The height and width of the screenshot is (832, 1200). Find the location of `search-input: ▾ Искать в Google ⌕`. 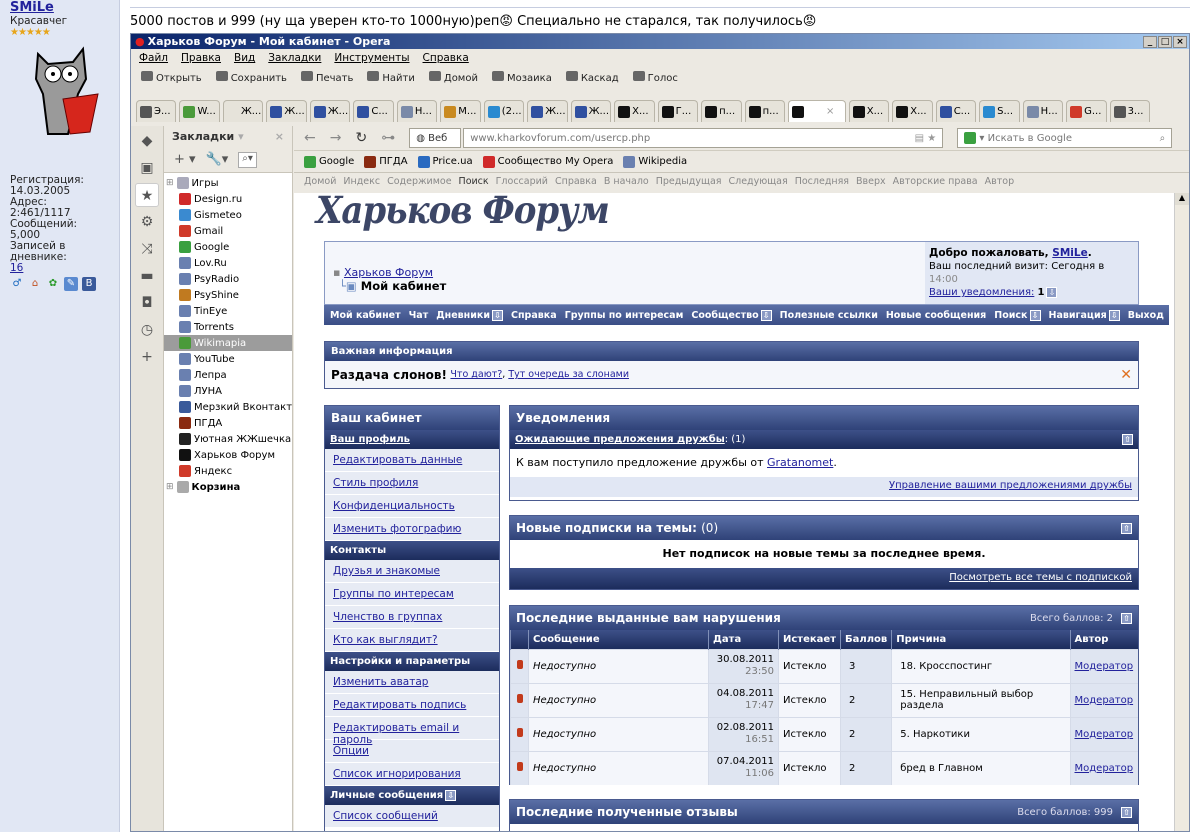

search-input: ▾ Искать в Google ⌕ is located at coordinates (1065, 138).